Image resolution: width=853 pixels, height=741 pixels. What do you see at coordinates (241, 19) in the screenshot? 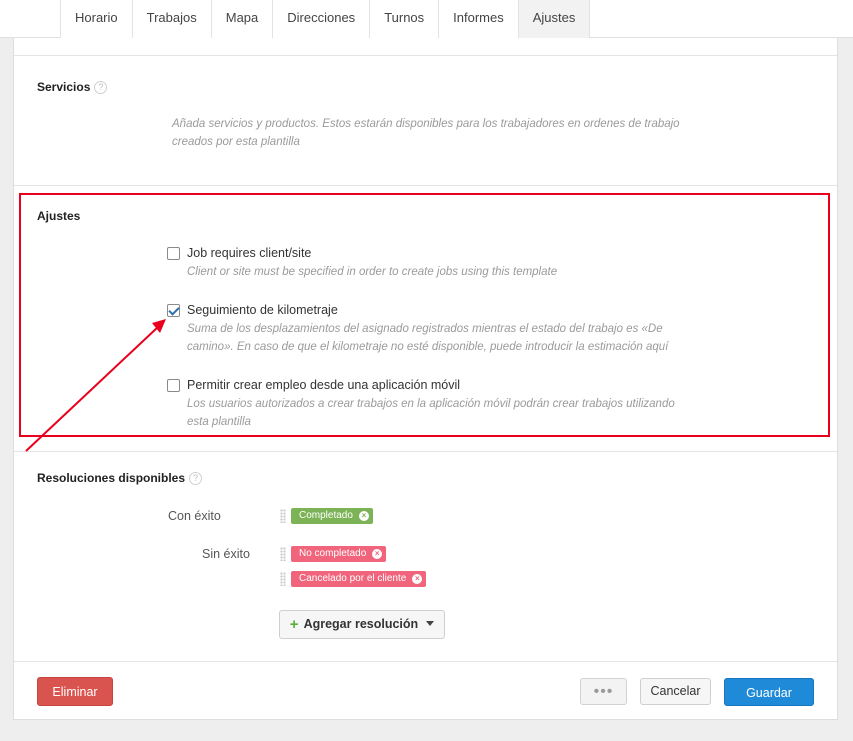
I see `tab-mapa: Mapa` at bounding box center [241, 19].